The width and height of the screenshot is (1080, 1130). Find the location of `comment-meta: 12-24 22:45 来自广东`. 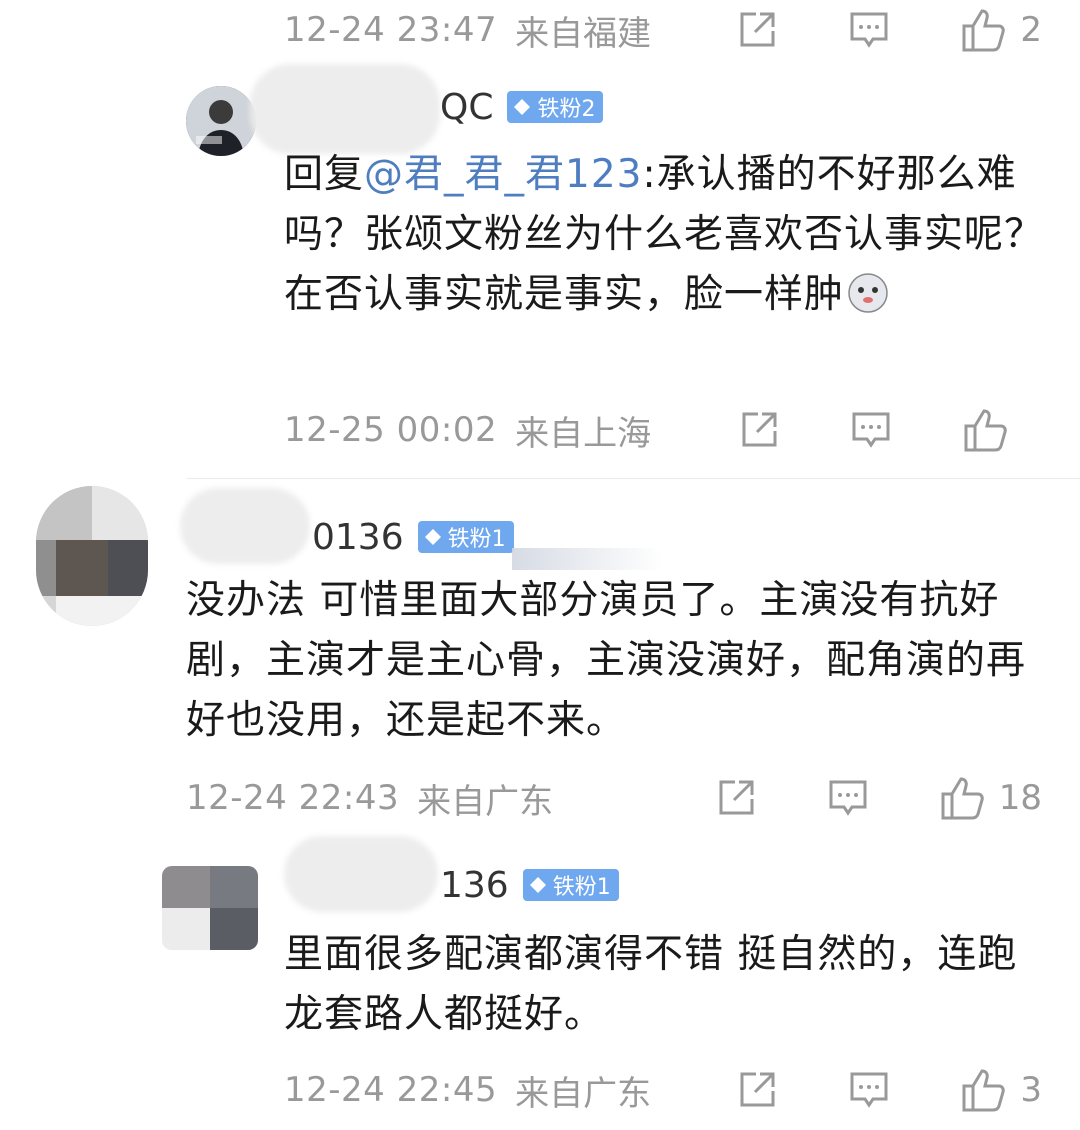

comment-meta: 12-24 22:45 来自广东 is located at coordinates (467, 1090).